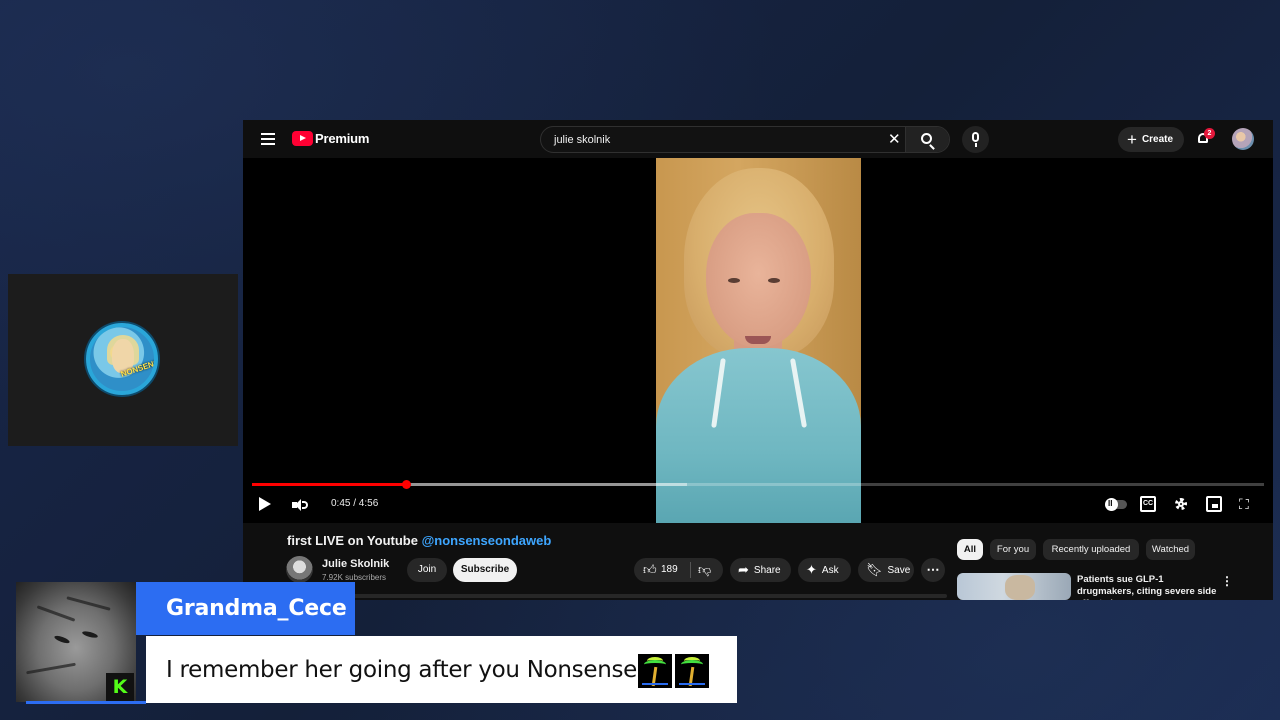 This screenshot has height=720, width=1280. What do you see at coordinates (743, 569) in the screenshot?
I see `share-icon: ➦` at bounding box center [743, 569].